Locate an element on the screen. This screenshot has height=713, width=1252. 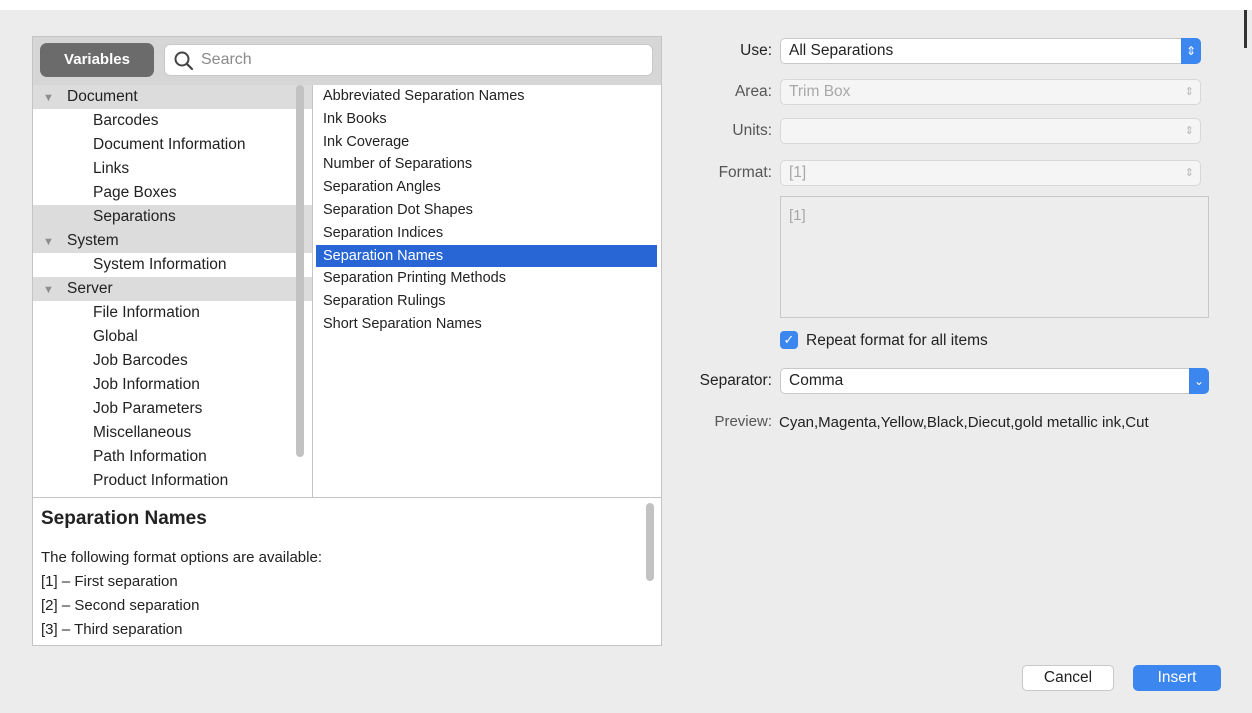
help-option: [2] – Second separation is located at coordinates (120, 605).